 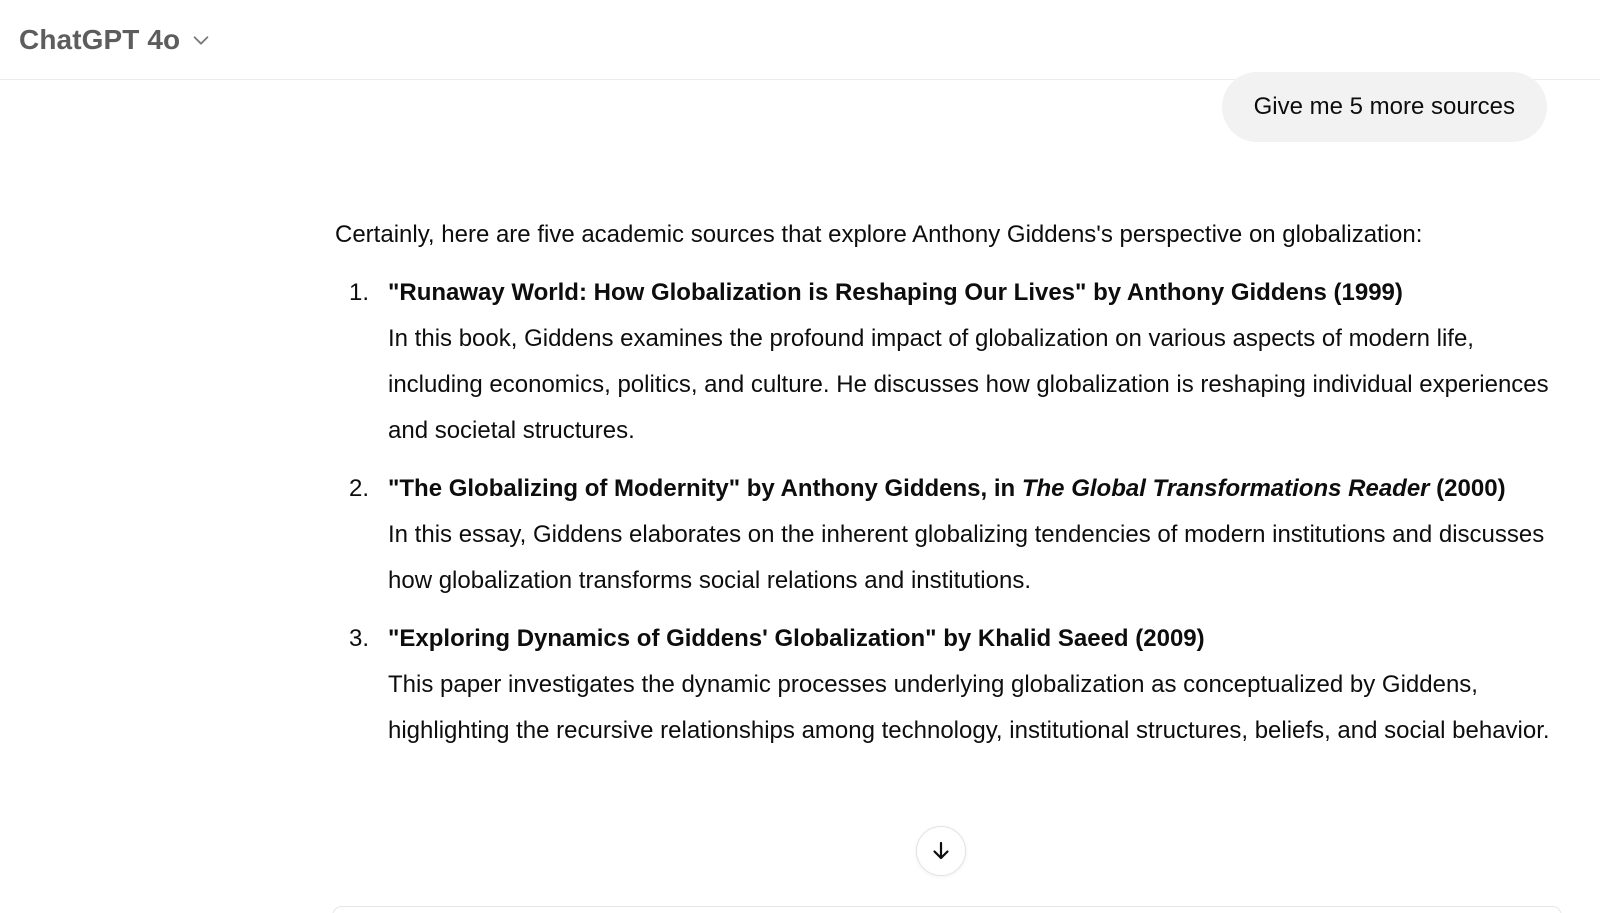 What do you see at coordinates (359, 292) in the screenshot?
I see `list-number: 1.` at bounding box center [359, 292].